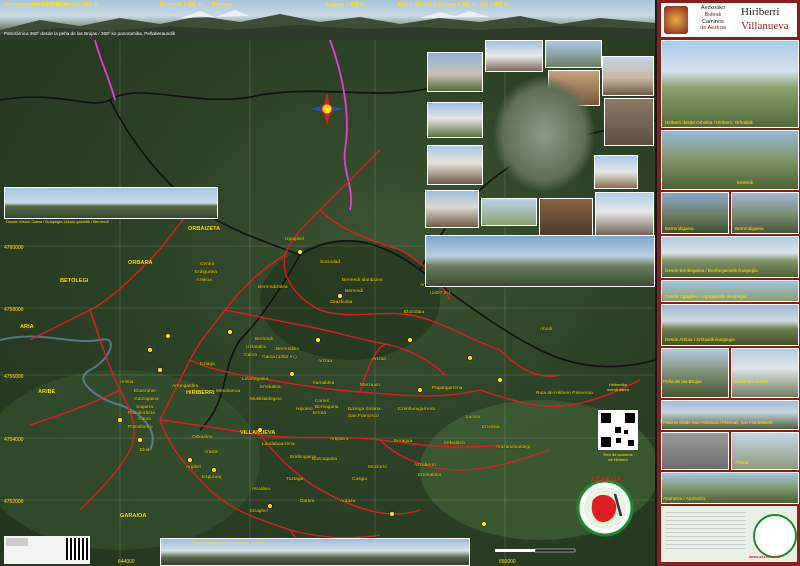 The image size is (800, 566). I want to click on place-label: Ekia, so click(145, 450).